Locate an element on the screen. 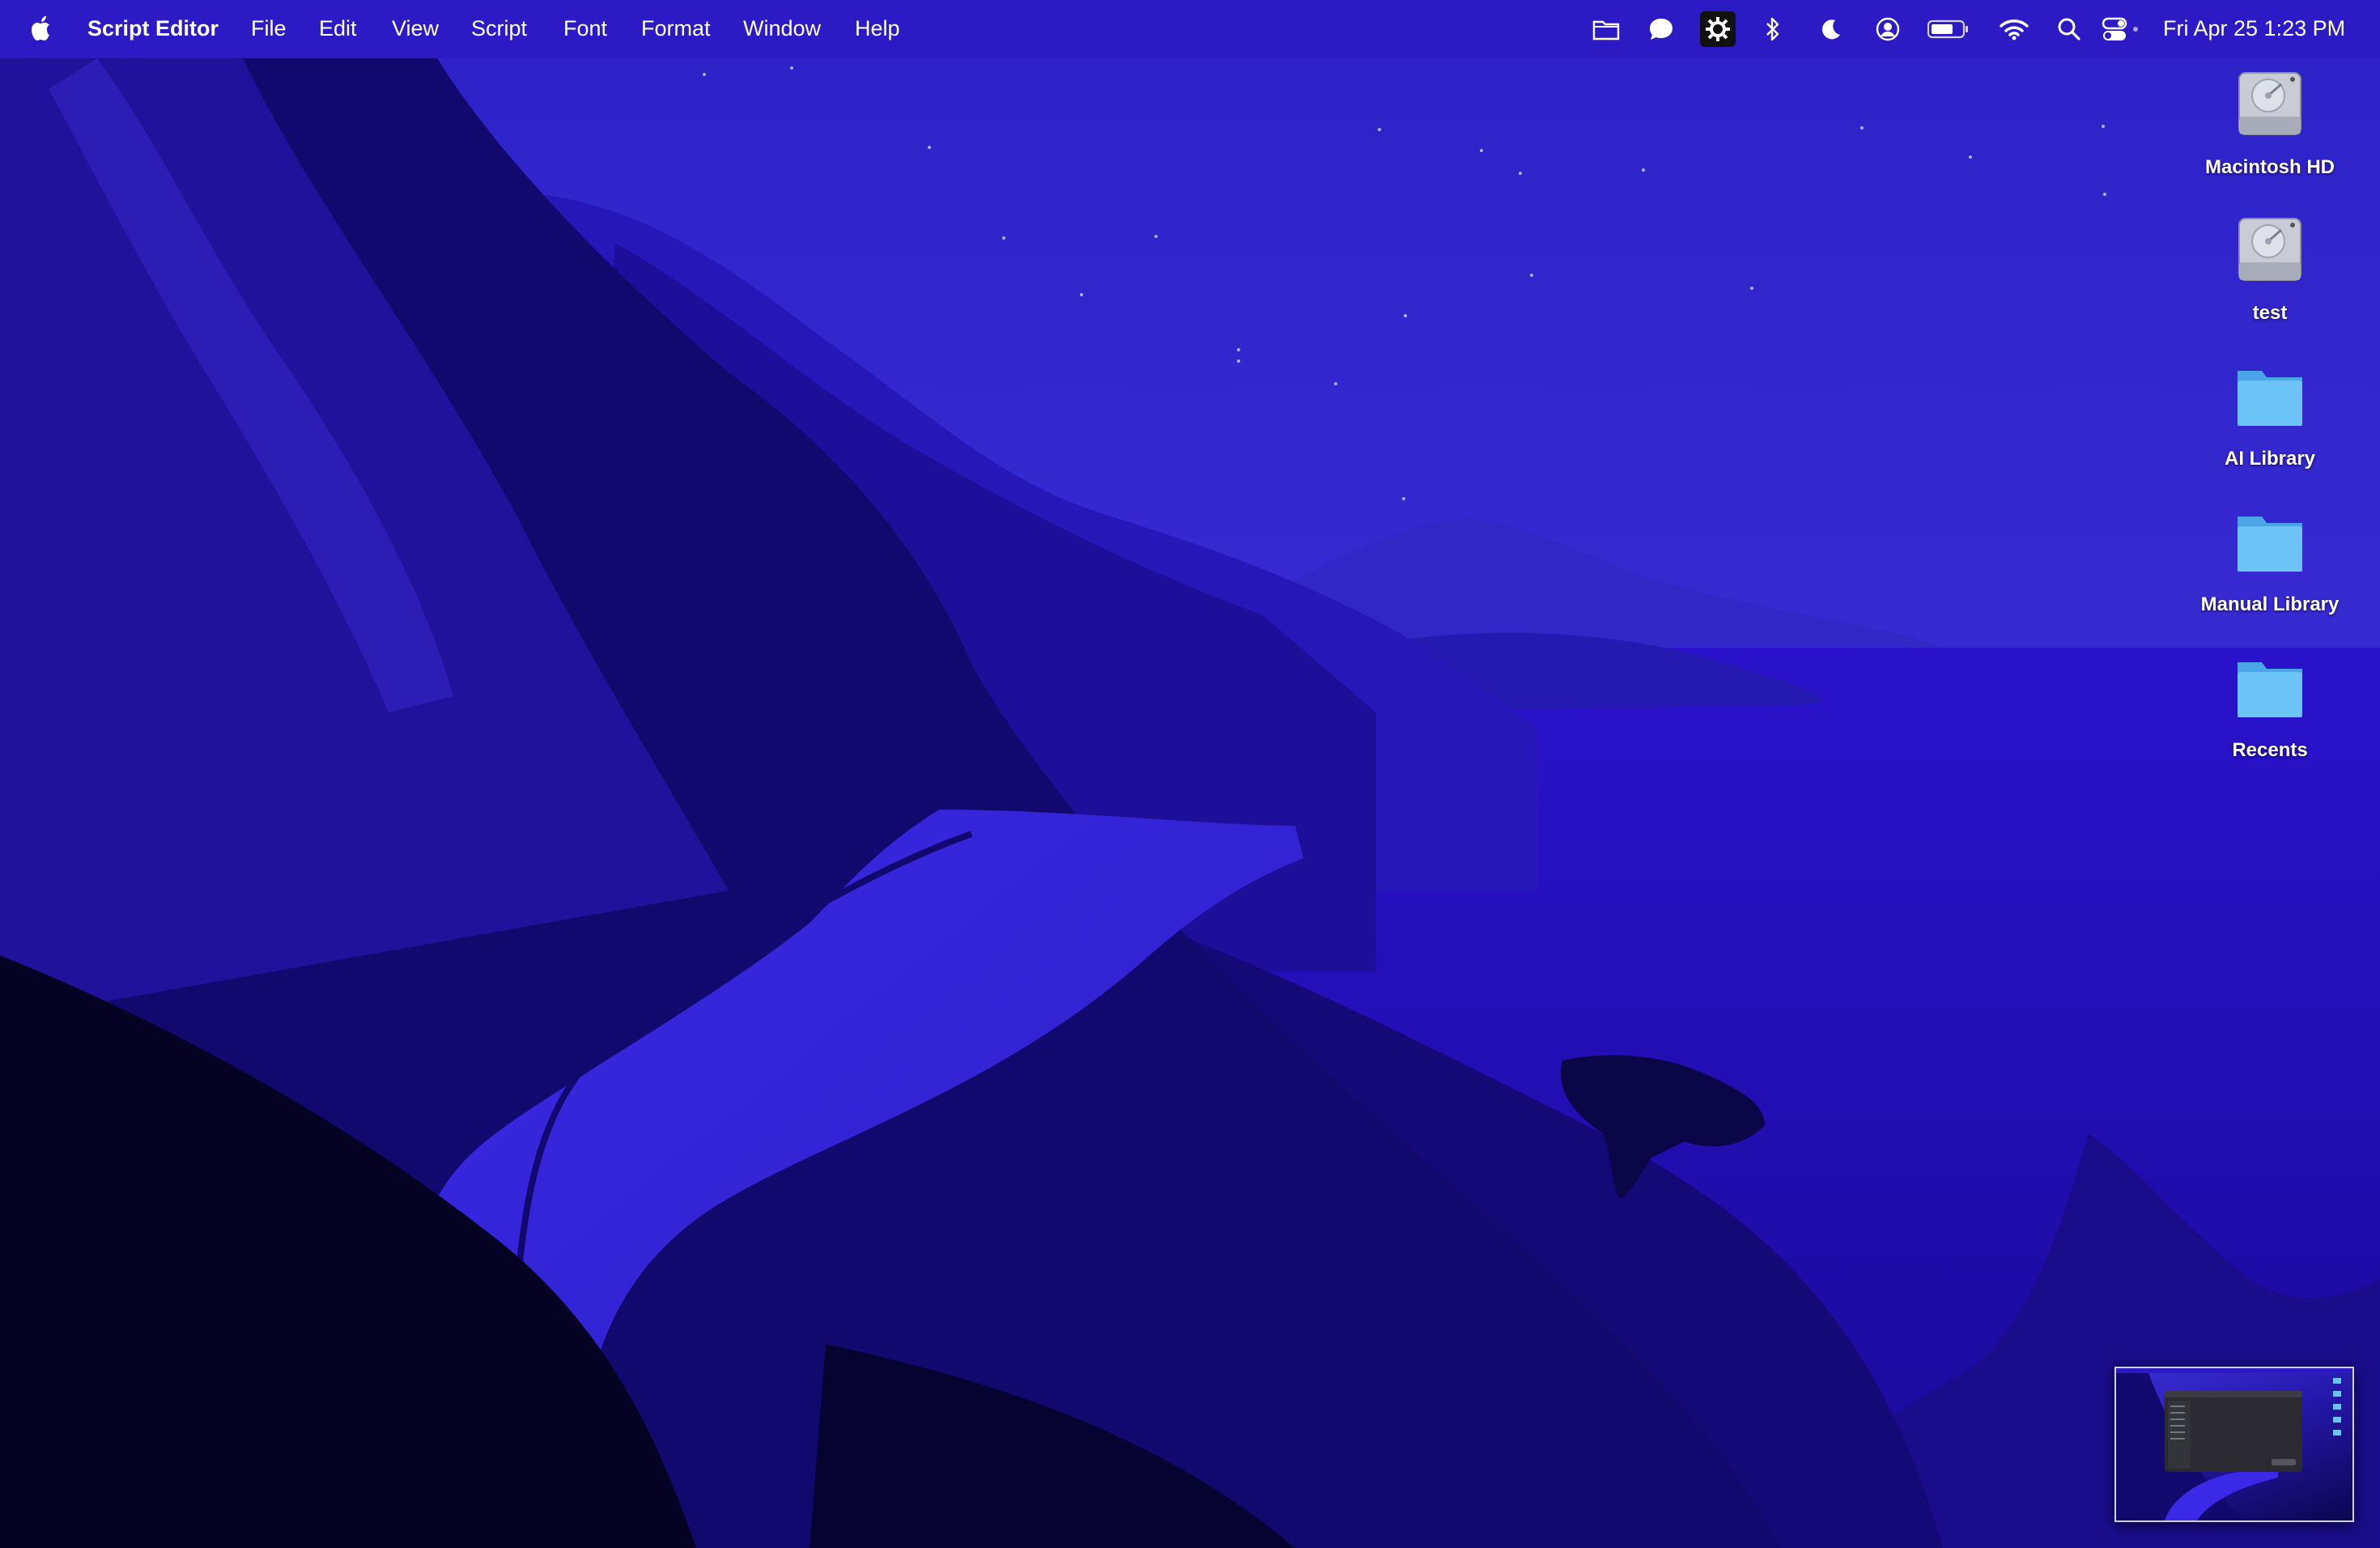  desktop-icon-test: test is located at coordinates (2270, 270).